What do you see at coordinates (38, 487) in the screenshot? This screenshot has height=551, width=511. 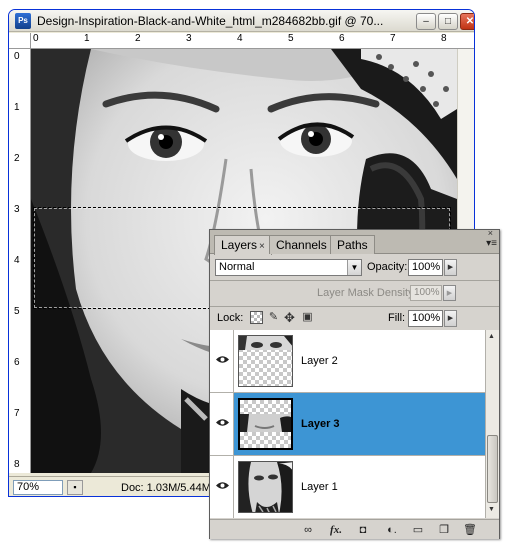 I see `zoom-level-field: 70%` at bounding box center [38, 487].